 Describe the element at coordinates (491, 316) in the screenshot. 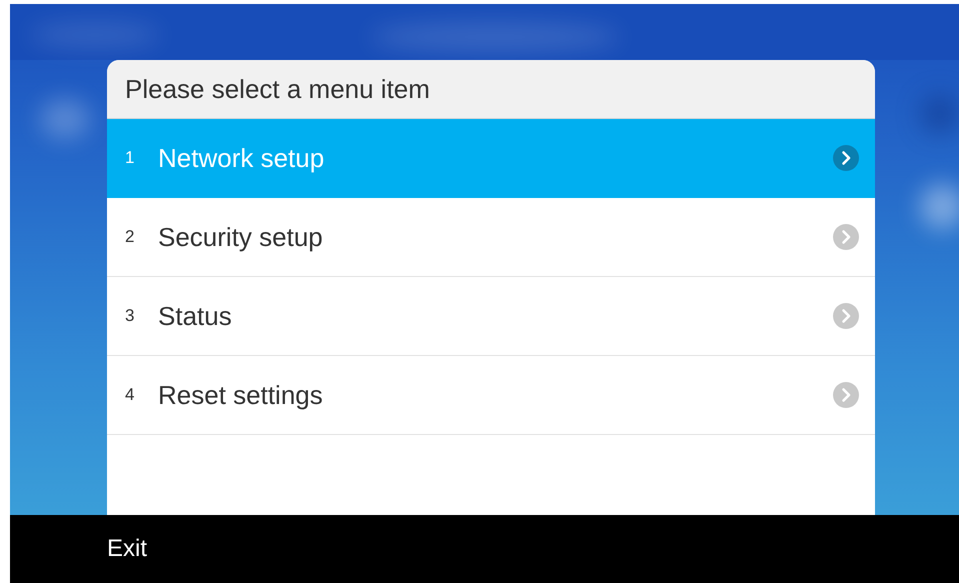

I see `menu-item: 3 Status` at that location.